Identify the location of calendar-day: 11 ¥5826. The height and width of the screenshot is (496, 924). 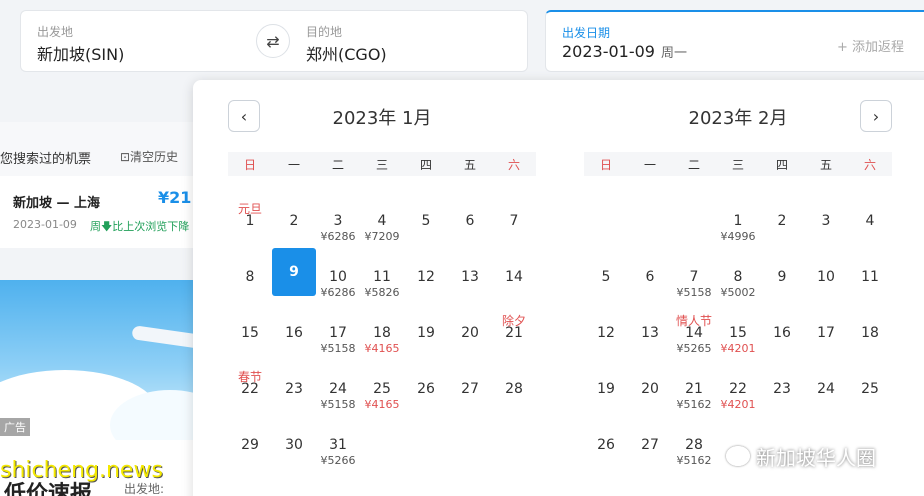
(382, 281).